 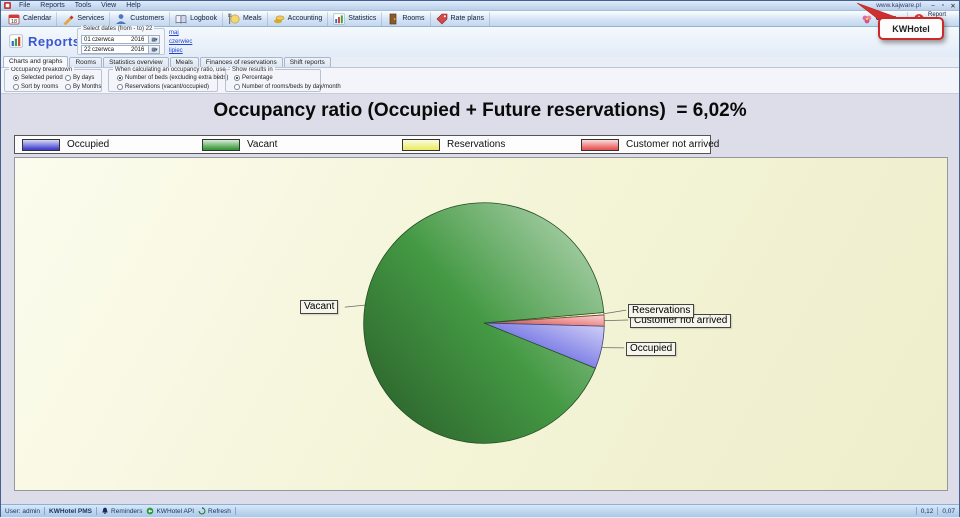 I want to click on date-from-month: czerwca, so click(x=111, y=40).